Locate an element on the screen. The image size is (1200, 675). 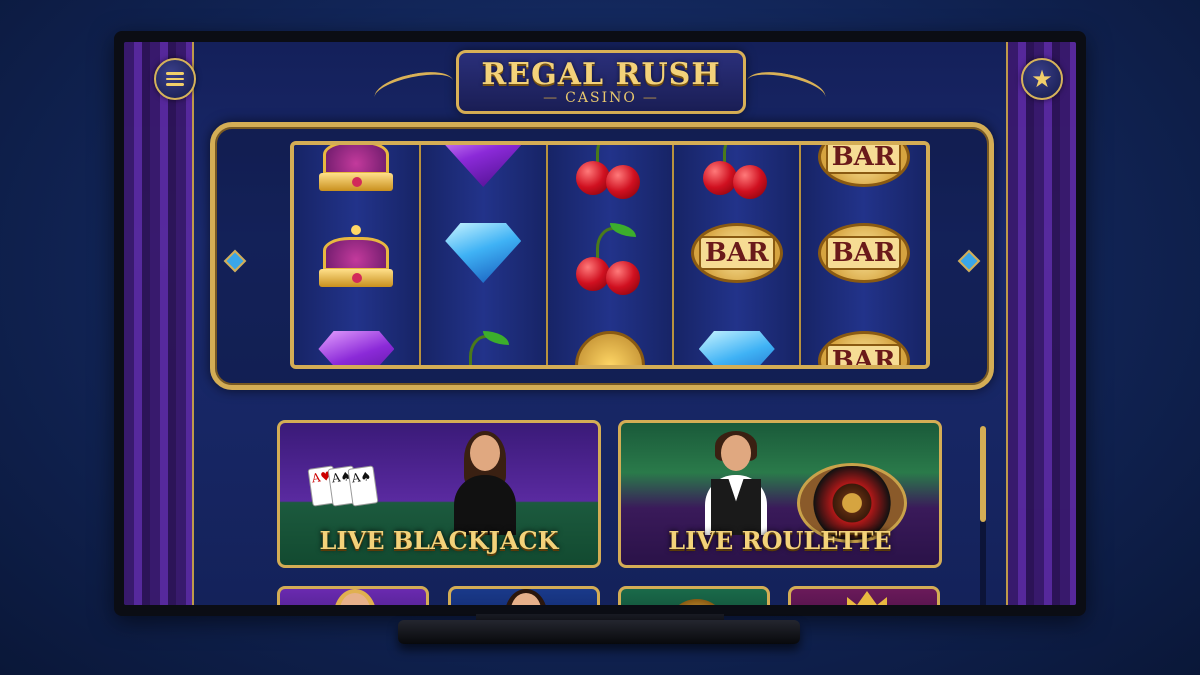
right-curtain is located at coordinates (1041, 323).